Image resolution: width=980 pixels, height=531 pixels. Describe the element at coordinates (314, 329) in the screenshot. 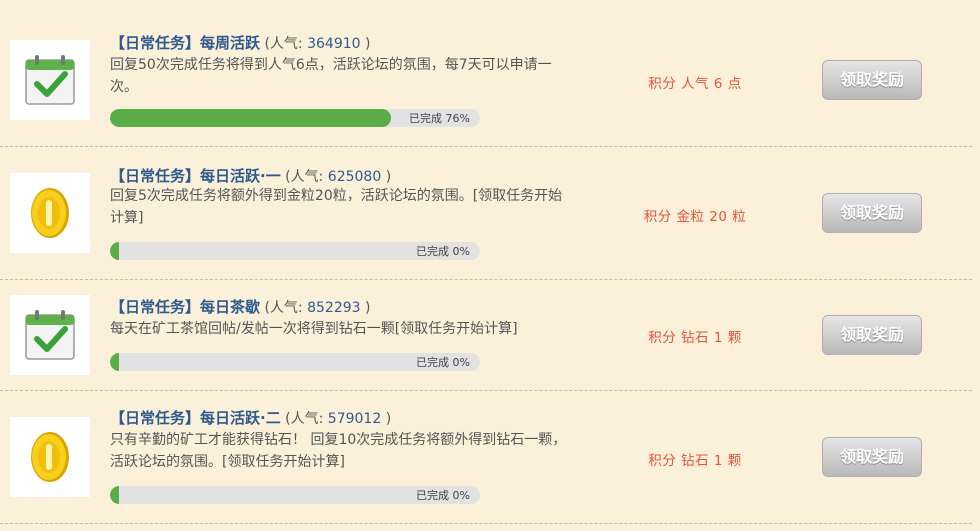

I see `task-description: 每天在矿工茶馆回帖/发帖一次将得到钻石一颗[领取任务开始计算]` at that location.